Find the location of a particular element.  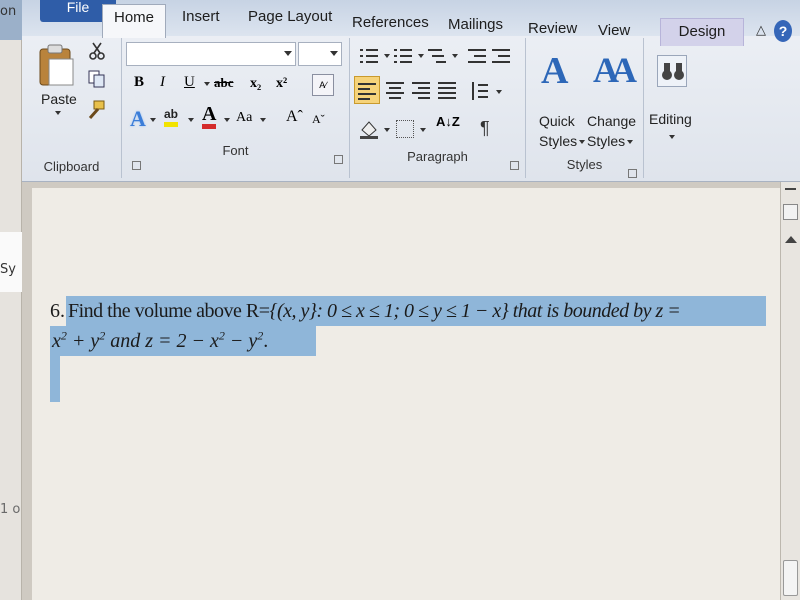

math-plus-y: + y is located at coordinates (83, 341).